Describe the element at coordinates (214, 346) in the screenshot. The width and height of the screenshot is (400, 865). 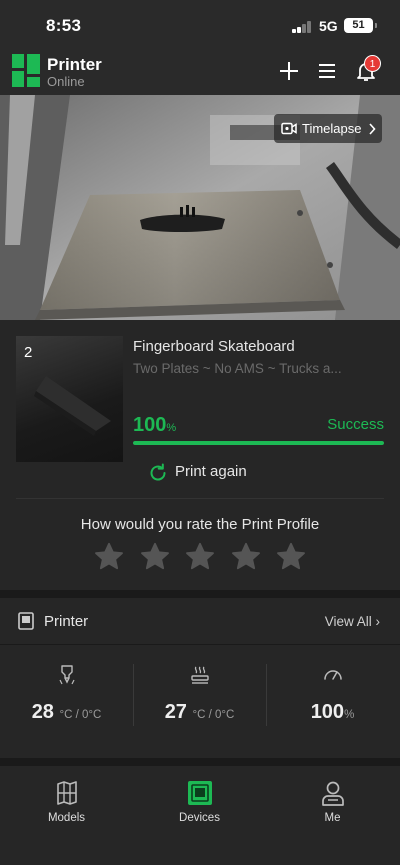
I see `job-title: Fingerboard Skateboard` at that location.